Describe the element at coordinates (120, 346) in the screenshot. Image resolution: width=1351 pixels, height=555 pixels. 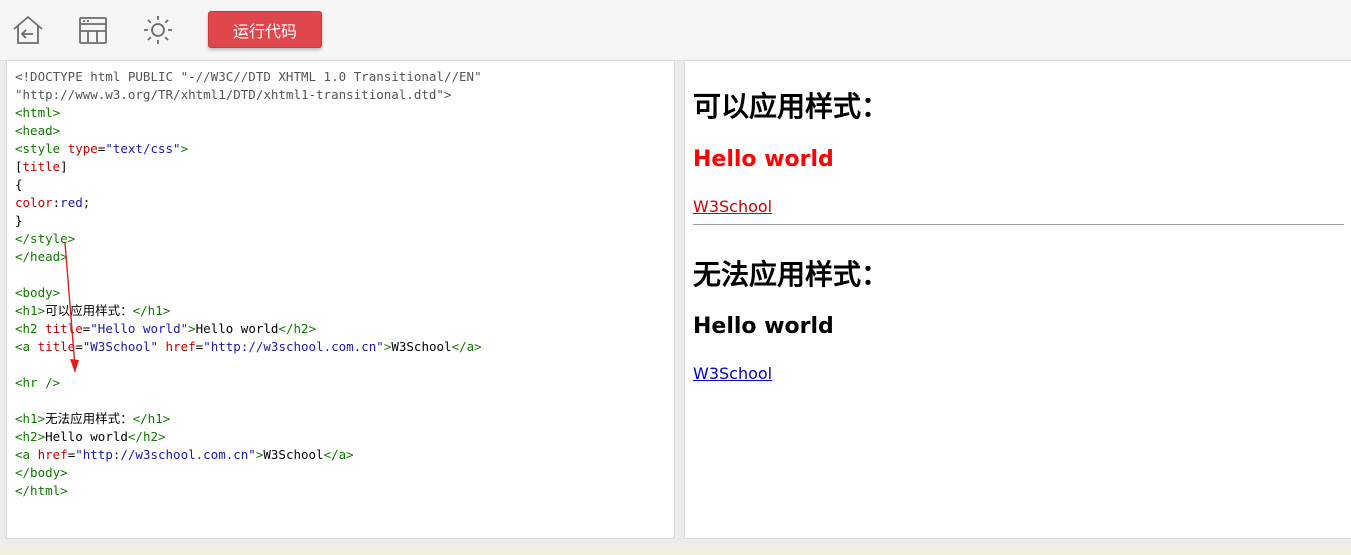
I see `code-token: "W3School"` at that location.